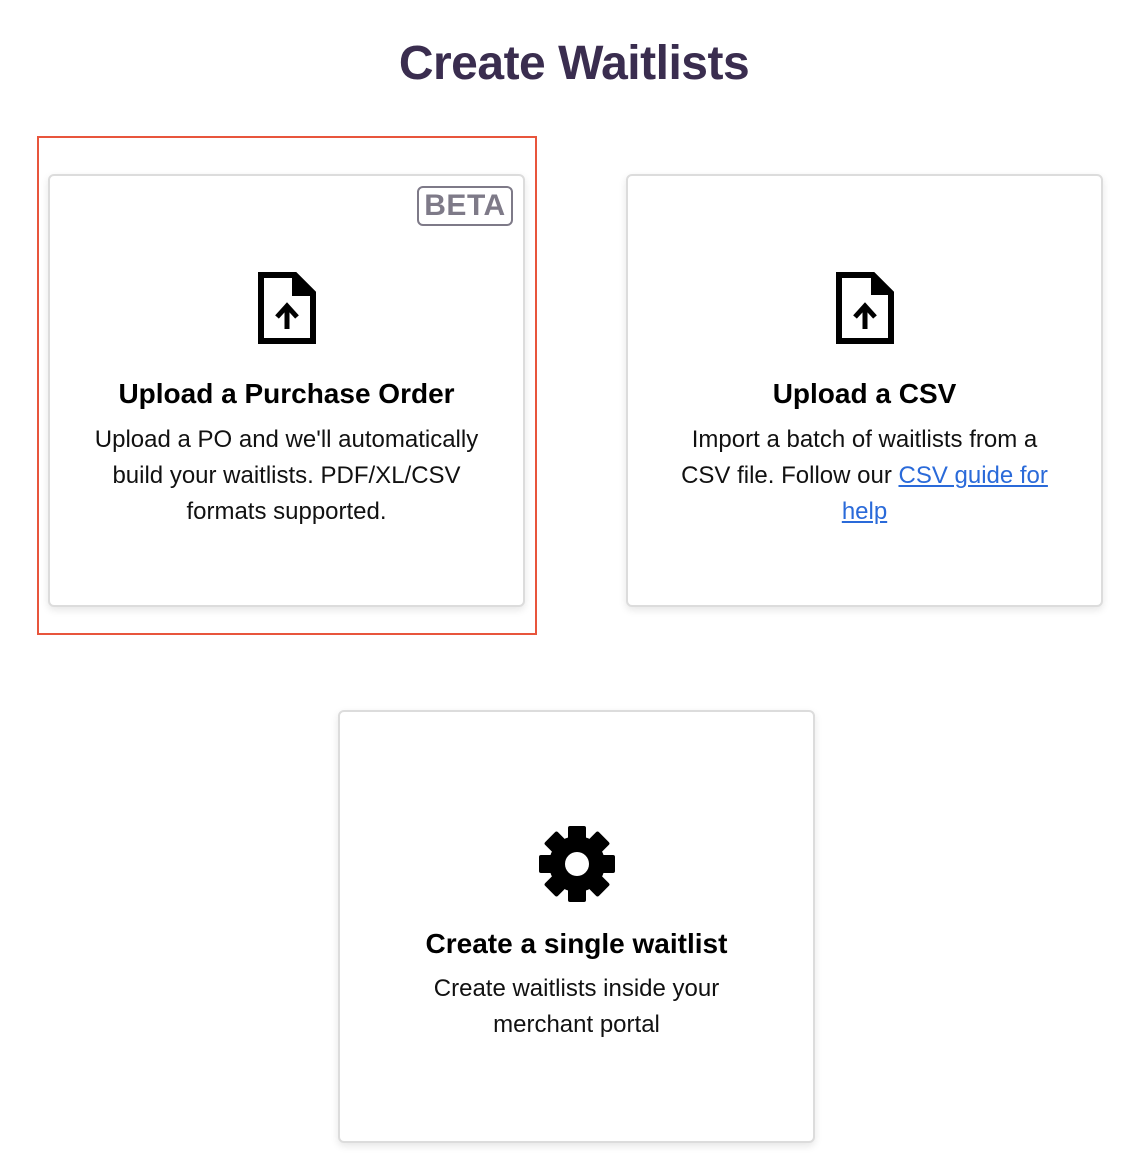 This screenshot has height=1162, width=1148. I want to click on gear-icon, so click(576, 864).